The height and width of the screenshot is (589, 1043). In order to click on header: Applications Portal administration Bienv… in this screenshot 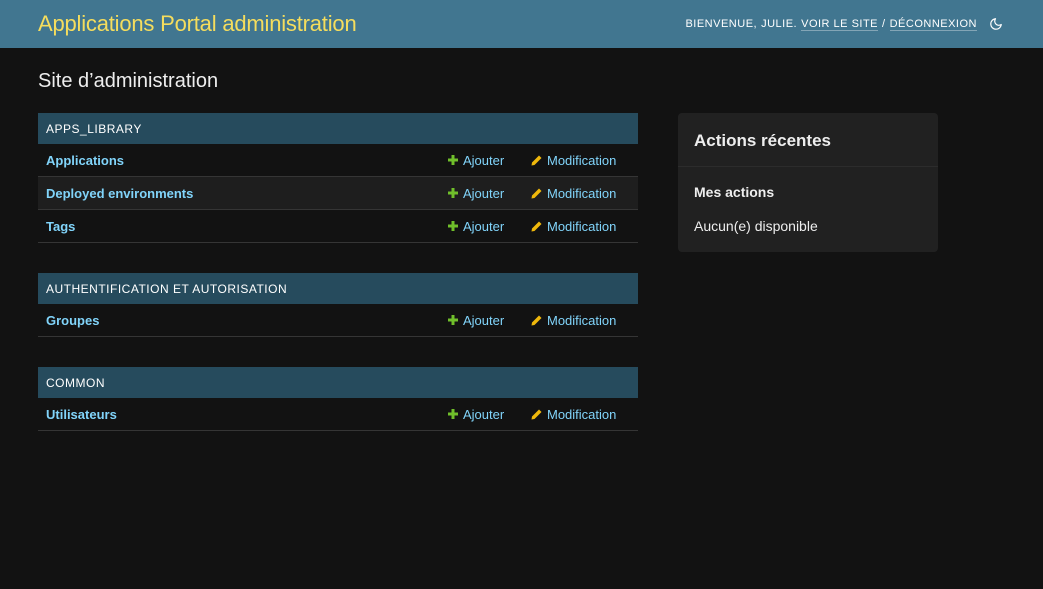, I will do `click(521, 24)`.